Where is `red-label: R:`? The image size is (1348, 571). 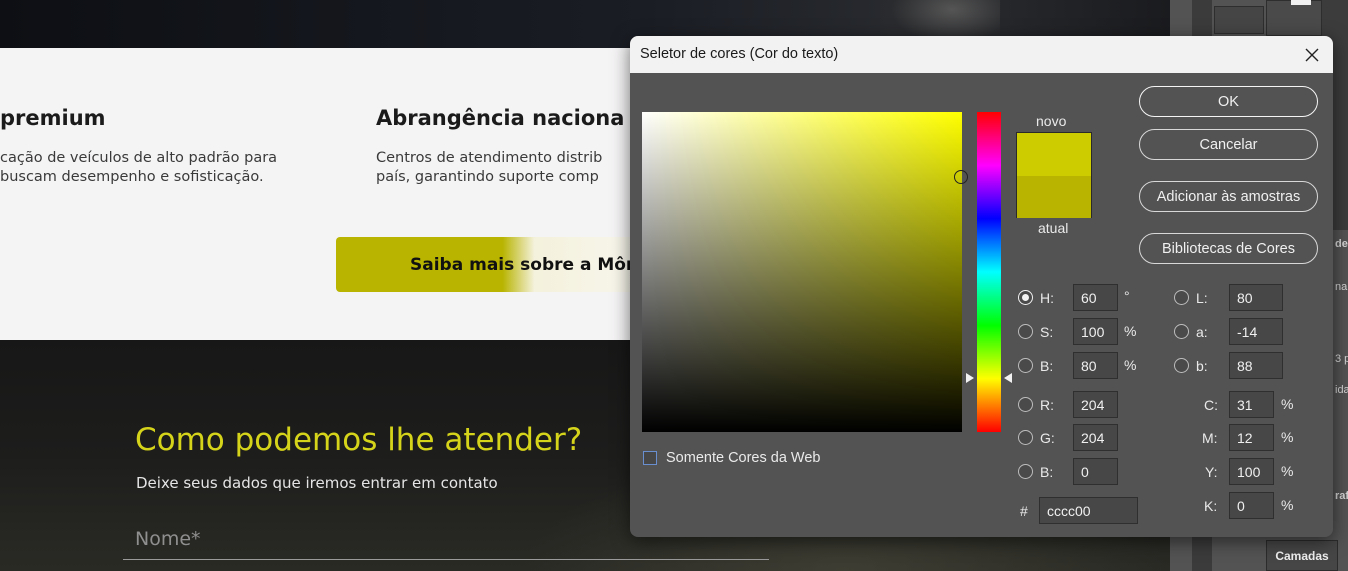 red-label: R: is located at coordinates (1047, 405).